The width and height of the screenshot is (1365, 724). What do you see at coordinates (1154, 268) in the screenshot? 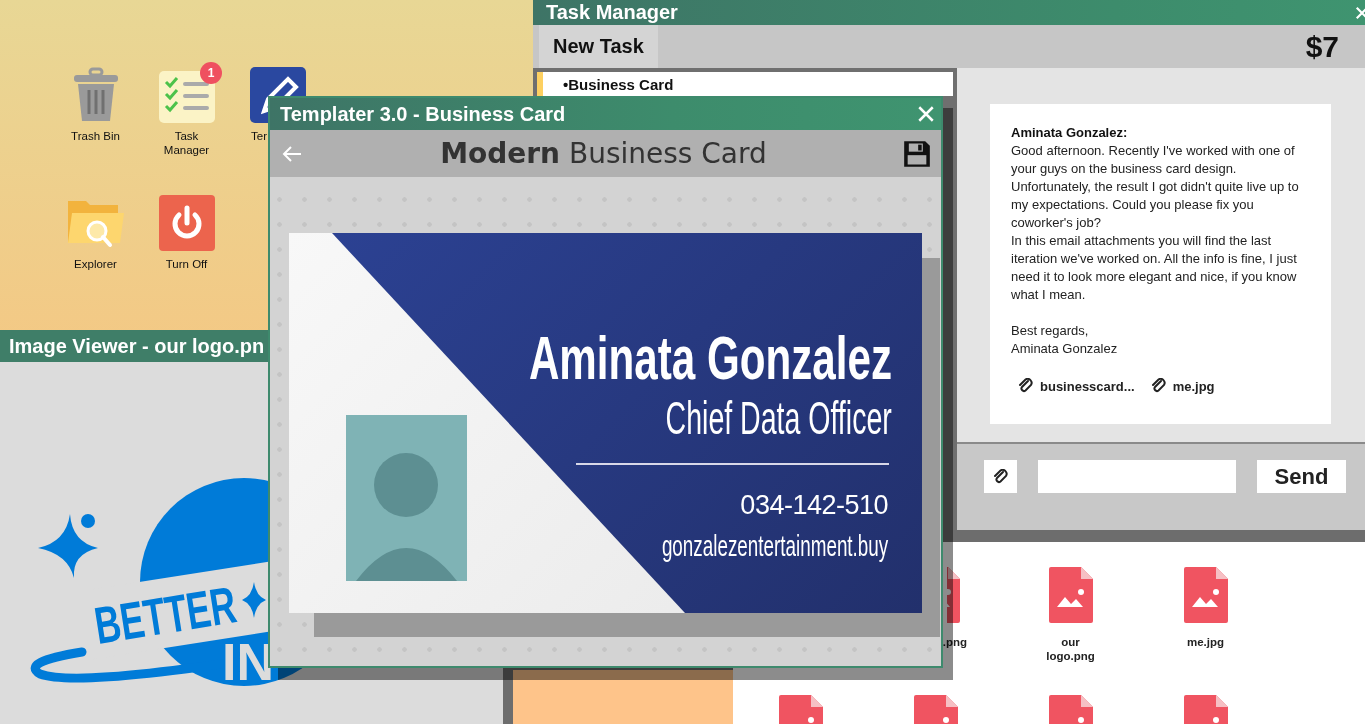
I see `email-paragraph: In this email attachments you will find the last iteration we've worked on. All the info is fine, I just need it to look more elegant and nice, if you know what I mean.` at bounding box center [1154, 268].